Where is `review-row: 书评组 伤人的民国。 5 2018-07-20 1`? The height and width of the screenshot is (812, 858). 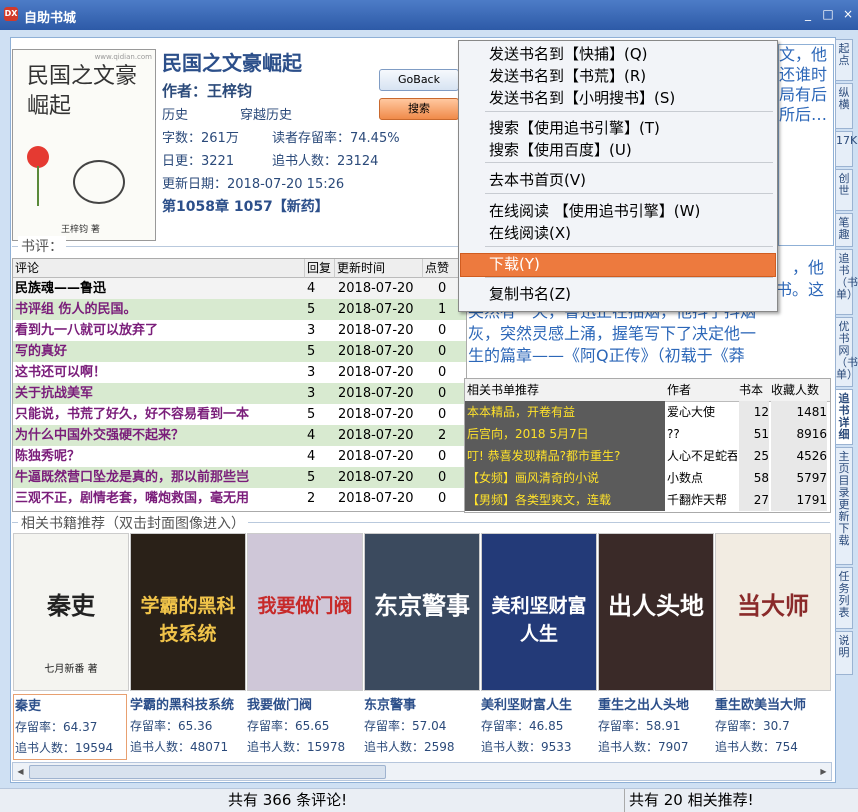
review-row: 书评组 伤人的民国。 5 2018-07-20 1 is located at coordinates (239, 309).